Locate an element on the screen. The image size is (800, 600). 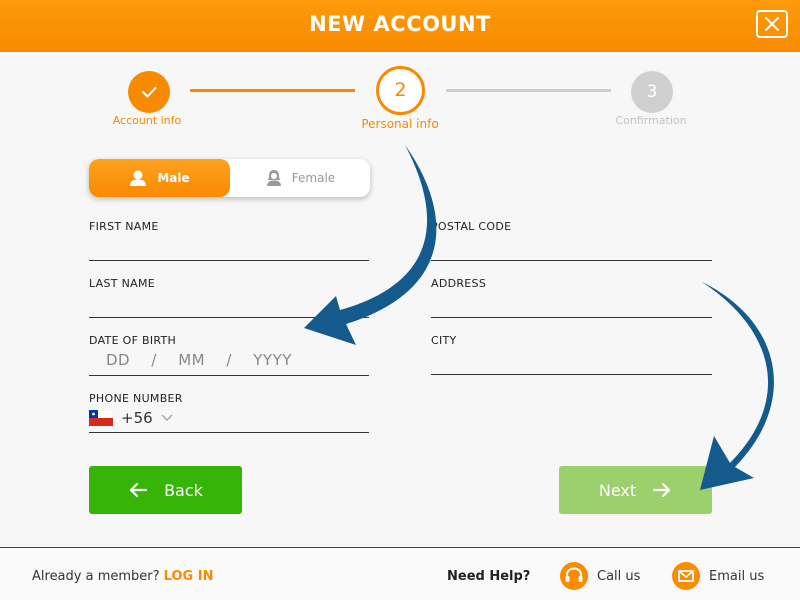
step-3-circle: 3 is located at coordinates (652, 92).